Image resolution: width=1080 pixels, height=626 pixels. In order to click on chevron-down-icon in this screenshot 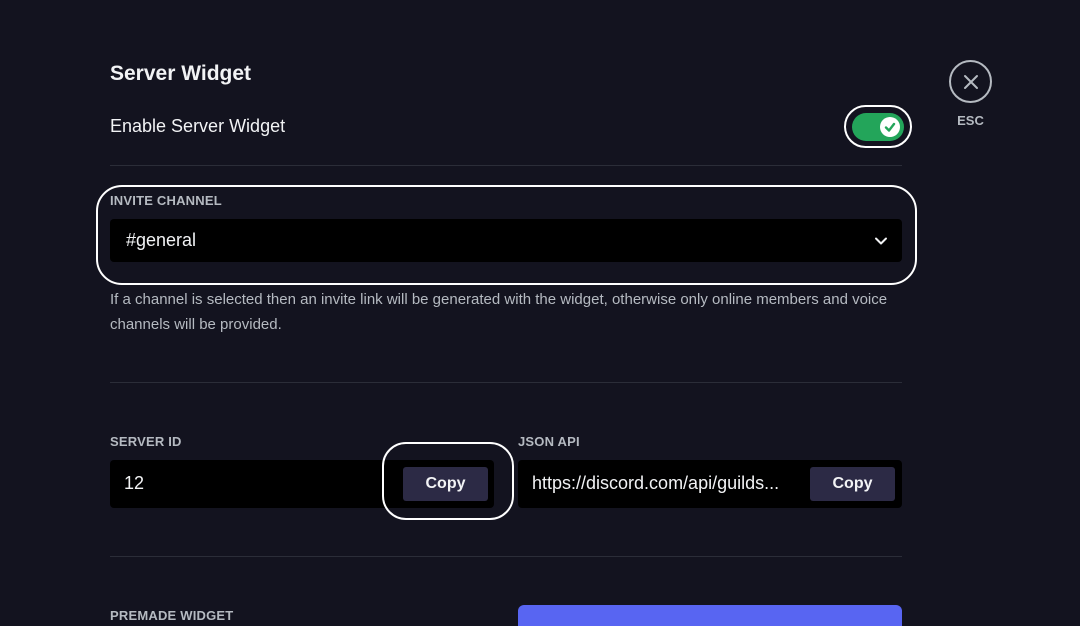, I will do `click(881, 241)`.